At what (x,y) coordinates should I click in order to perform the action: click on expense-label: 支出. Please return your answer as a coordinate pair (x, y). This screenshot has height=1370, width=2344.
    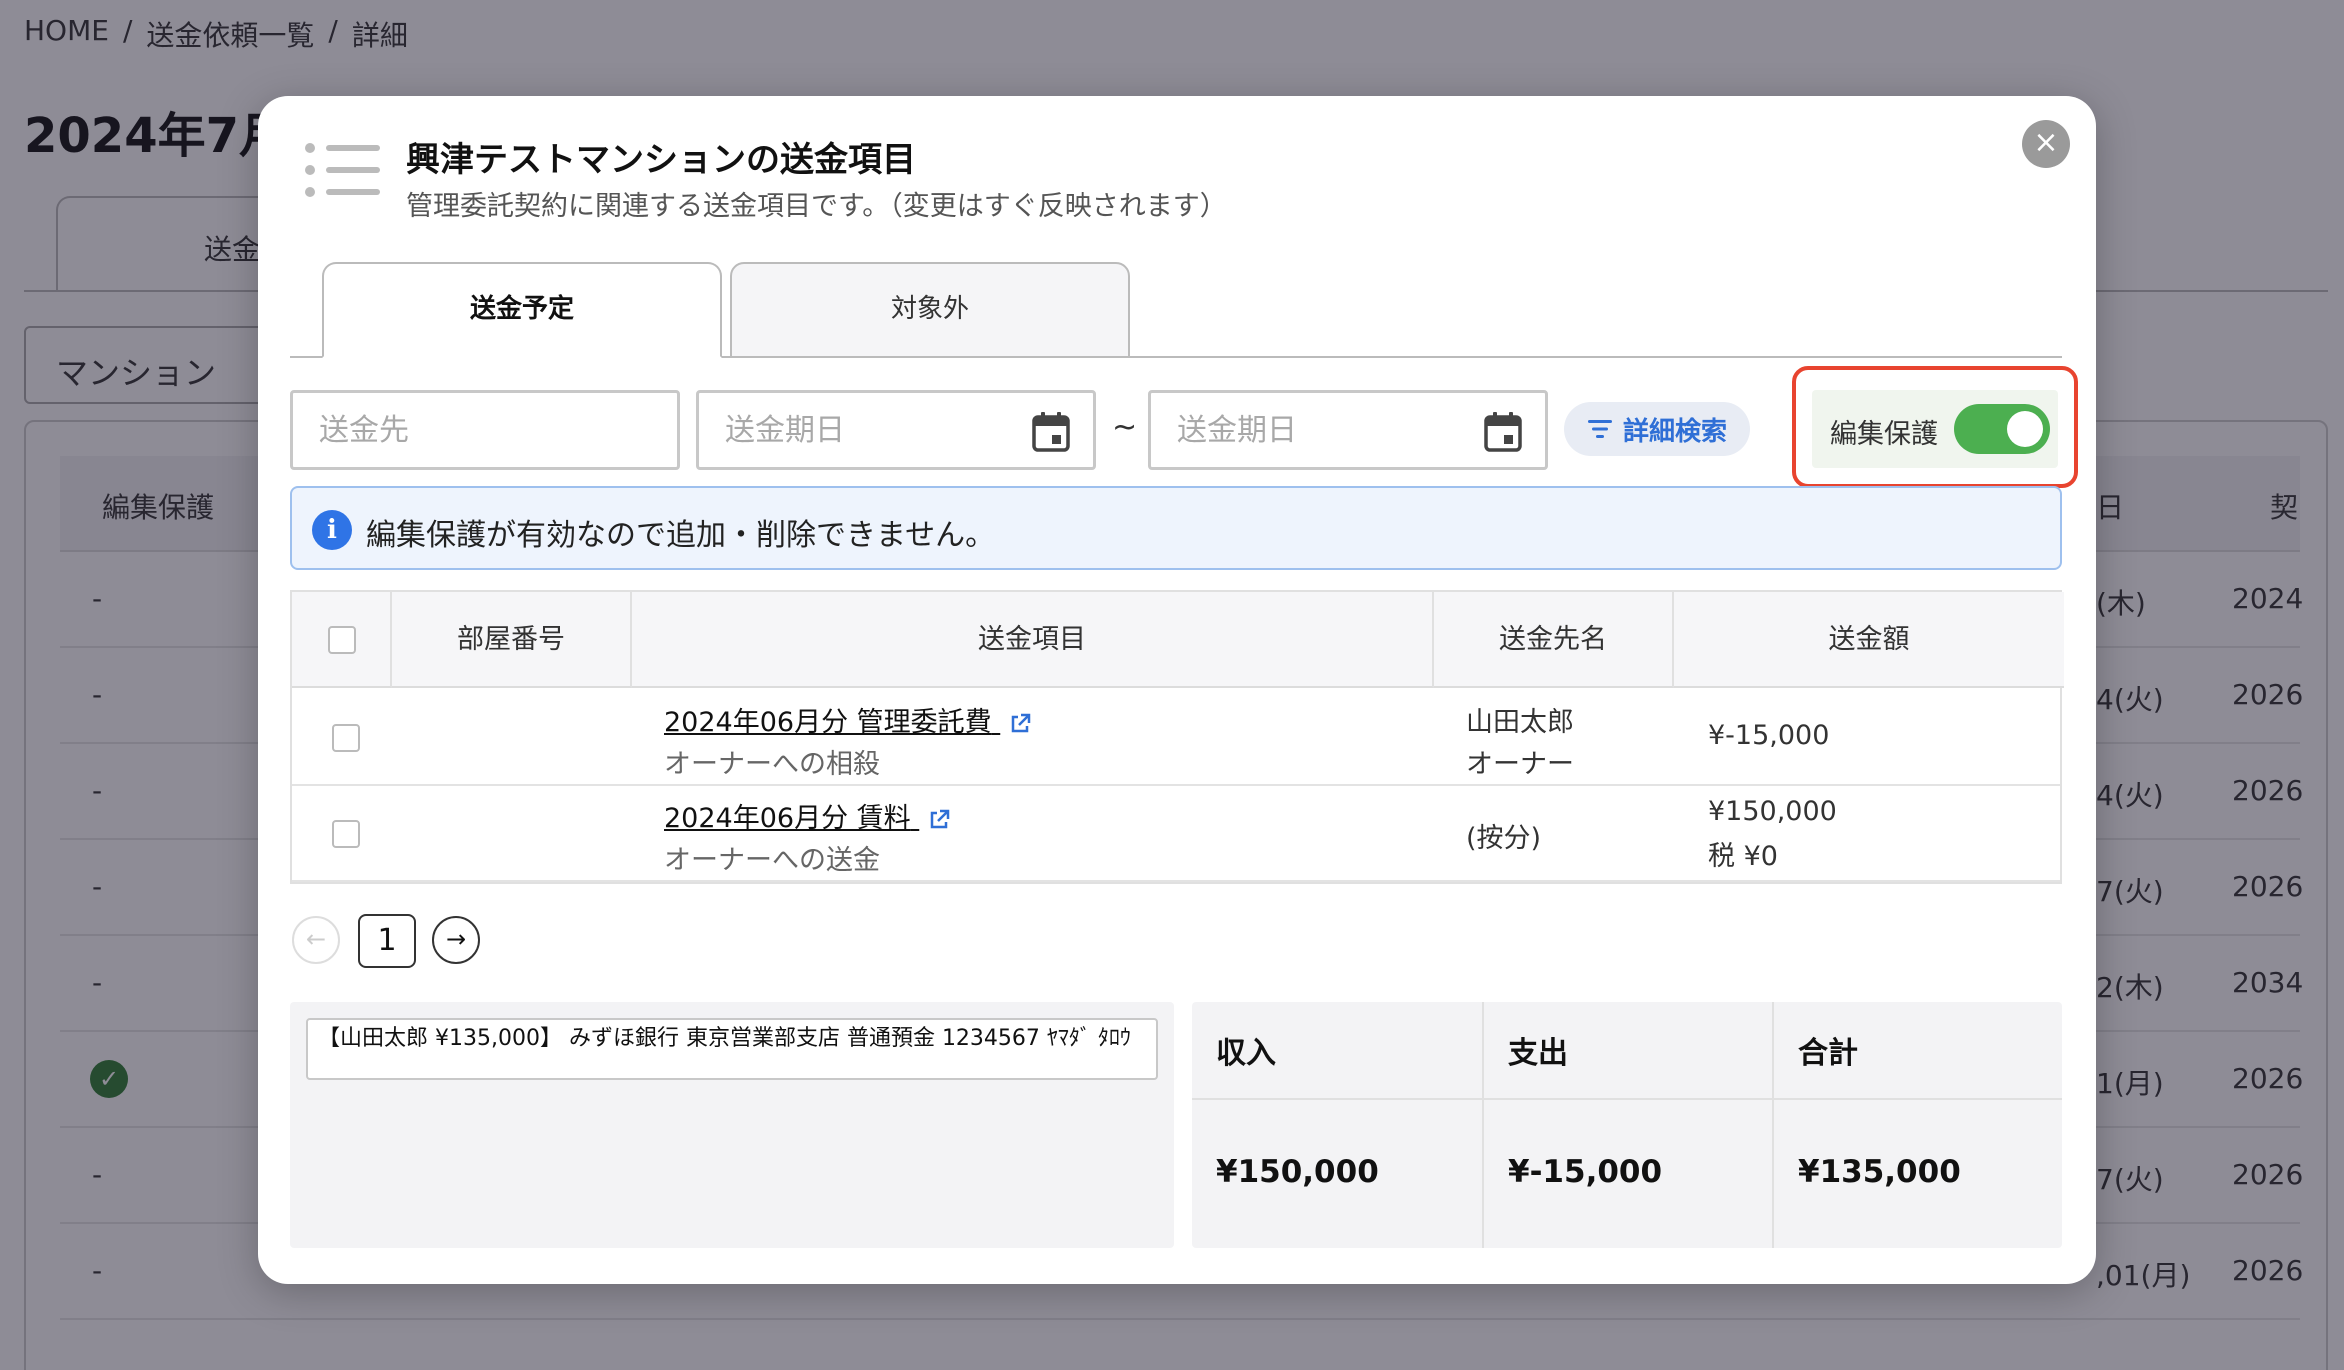
    Looking at the image, I should click on (1538, 1053).